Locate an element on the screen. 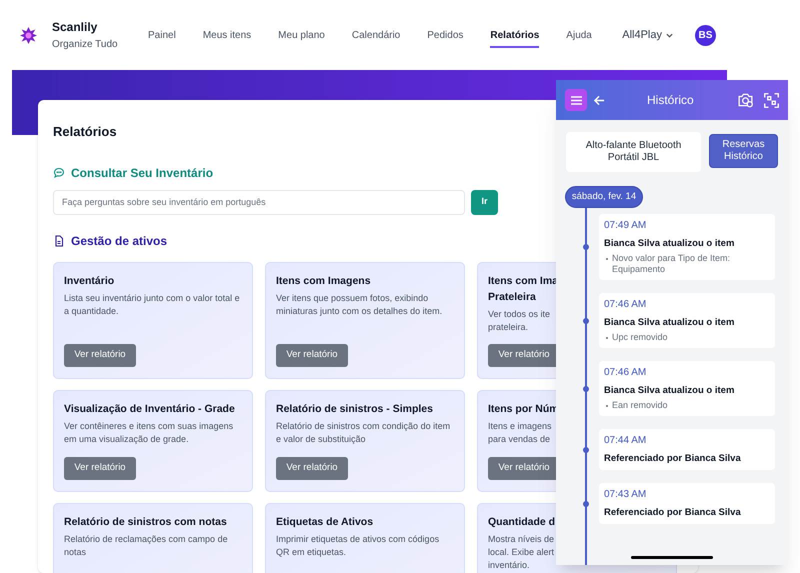 This screenshot has width=800, height=573. item-name: Alto-falante Bluetooth Portátil JBL is located at coordinates (633, 152).